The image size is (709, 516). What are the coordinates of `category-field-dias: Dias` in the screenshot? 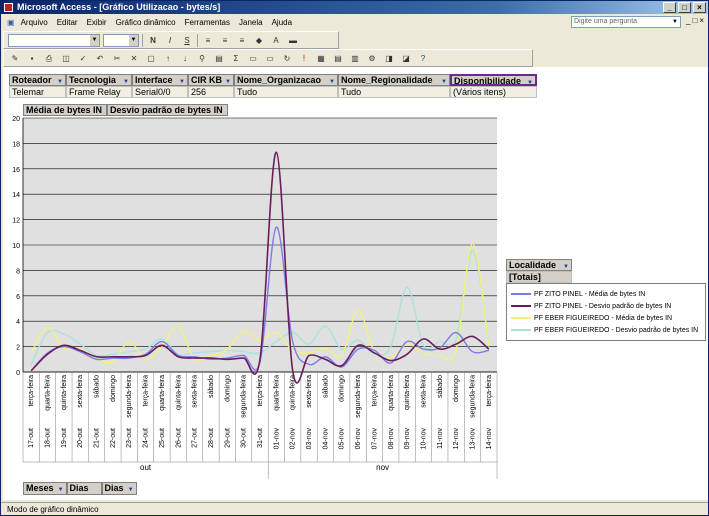 It's located at (84, 488).